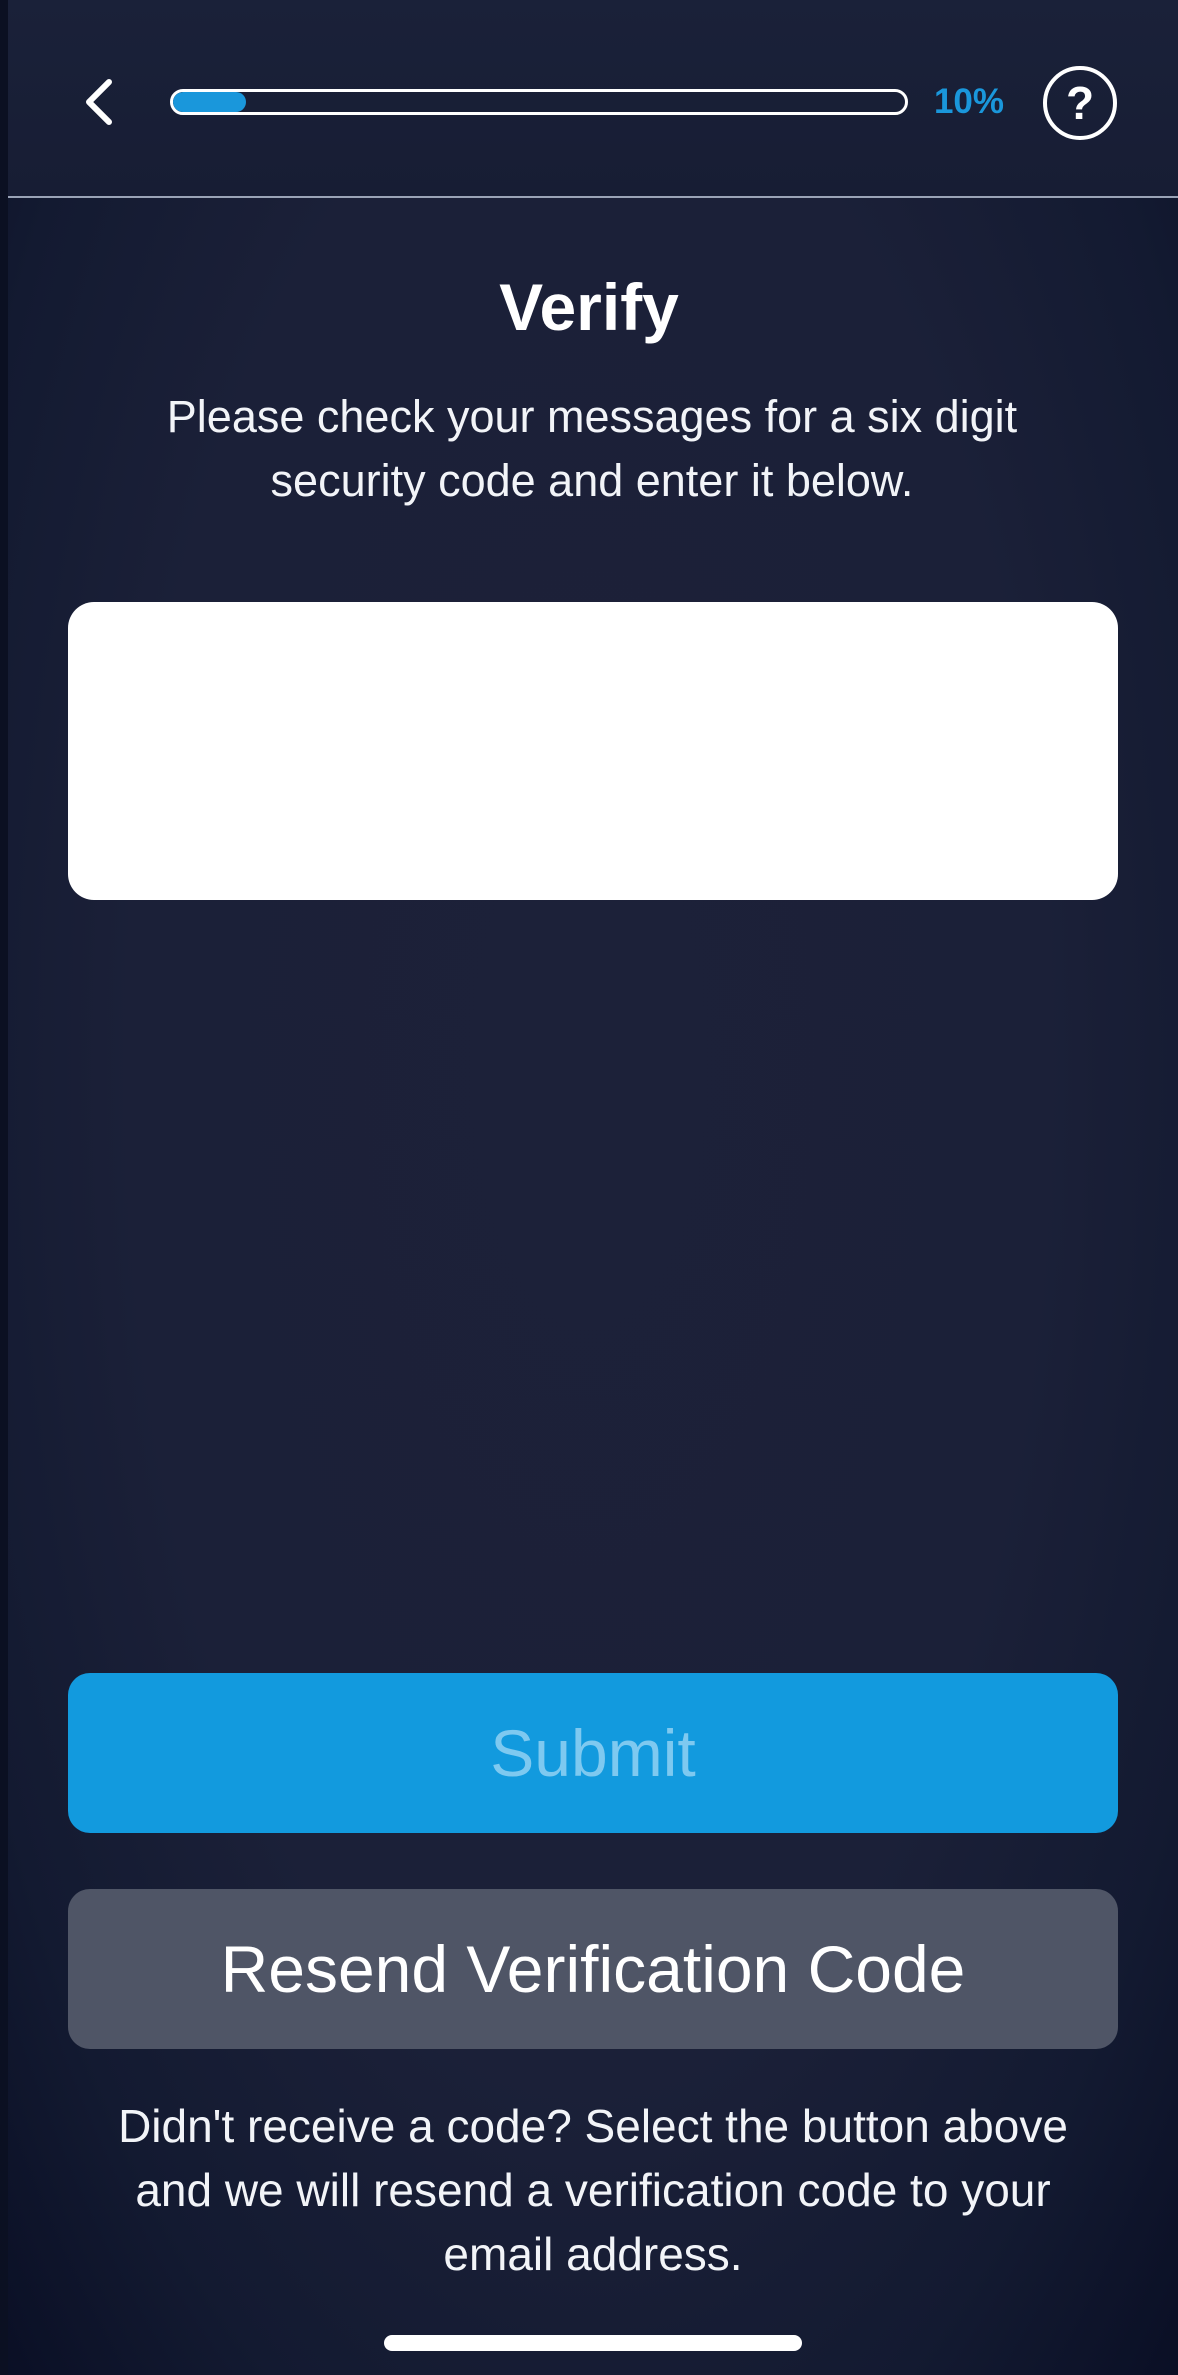  I want to click on progress-bar, so click(539, 102).